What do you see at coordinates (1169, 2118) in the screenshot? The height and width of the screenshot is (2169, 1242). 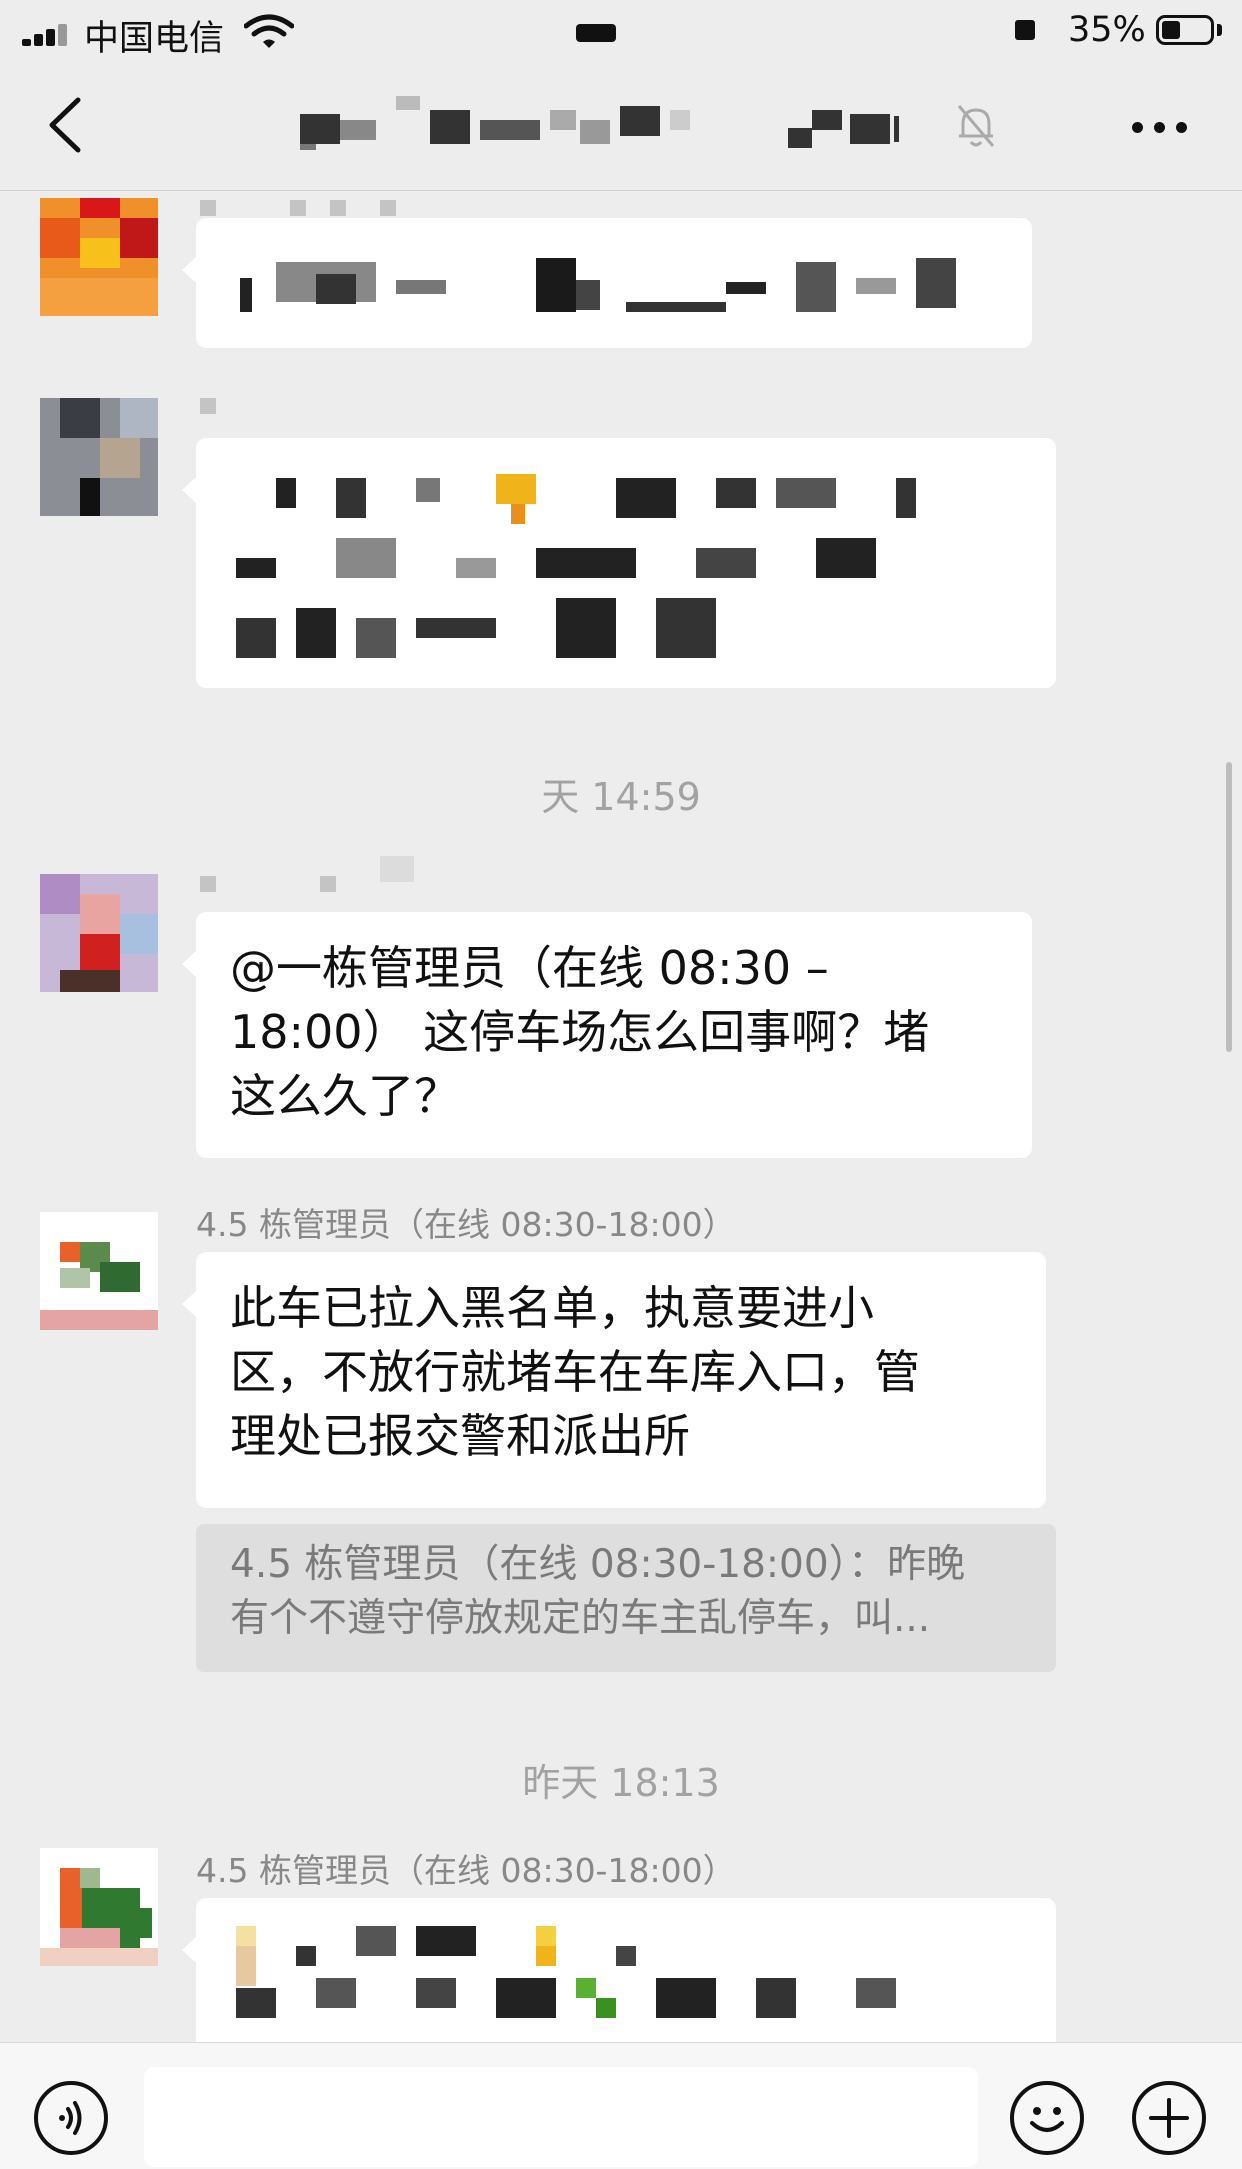 I see `plus-icon` at bounding box center [1169, 2118].